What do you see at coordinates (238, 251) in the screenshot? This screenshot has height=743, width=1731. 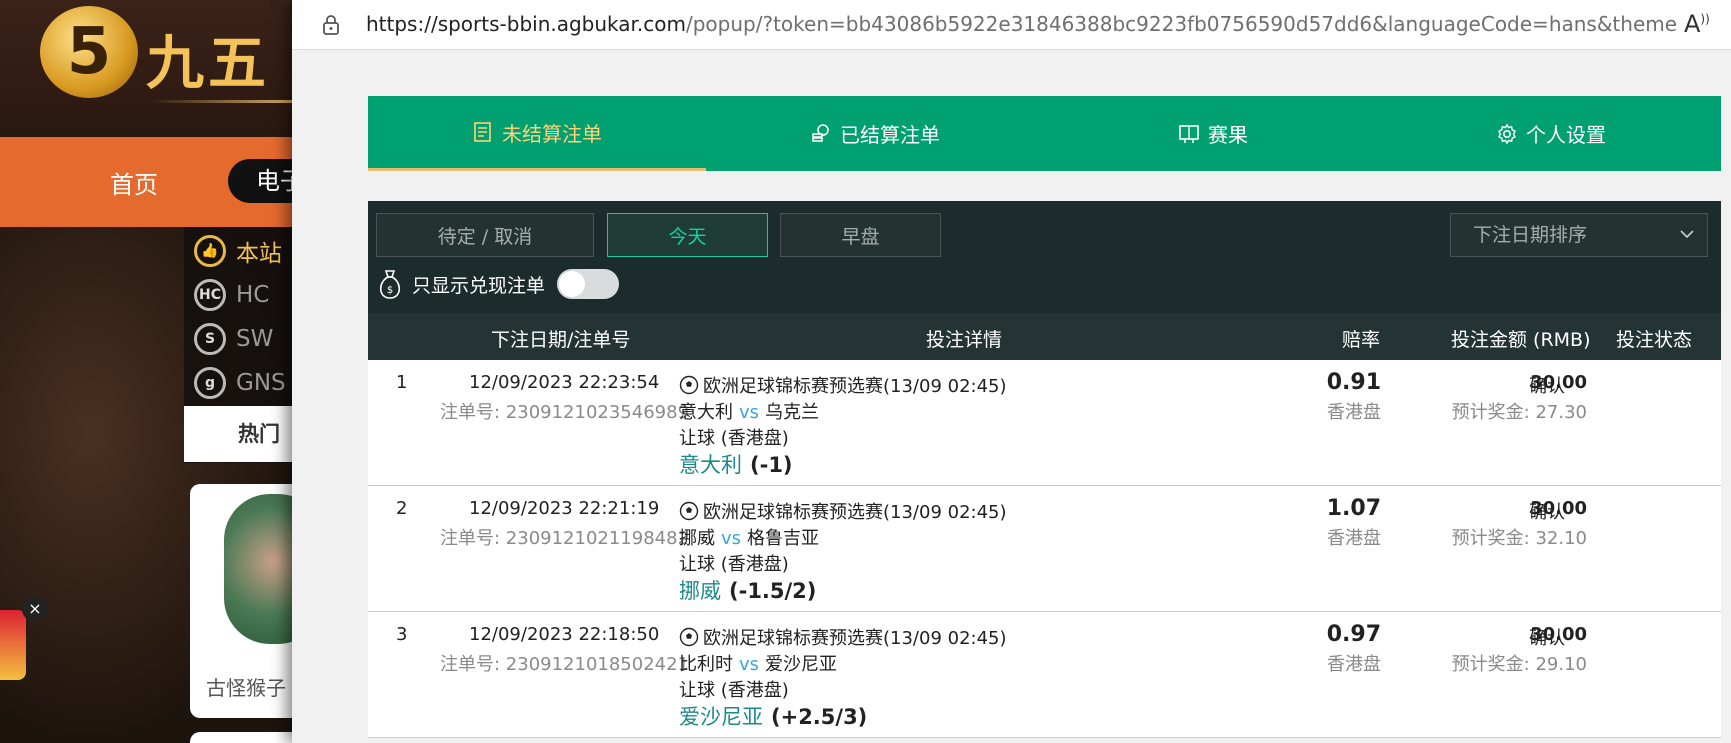 I see `provider-item-local: 👍 本站` at bounding box center [238, 251].